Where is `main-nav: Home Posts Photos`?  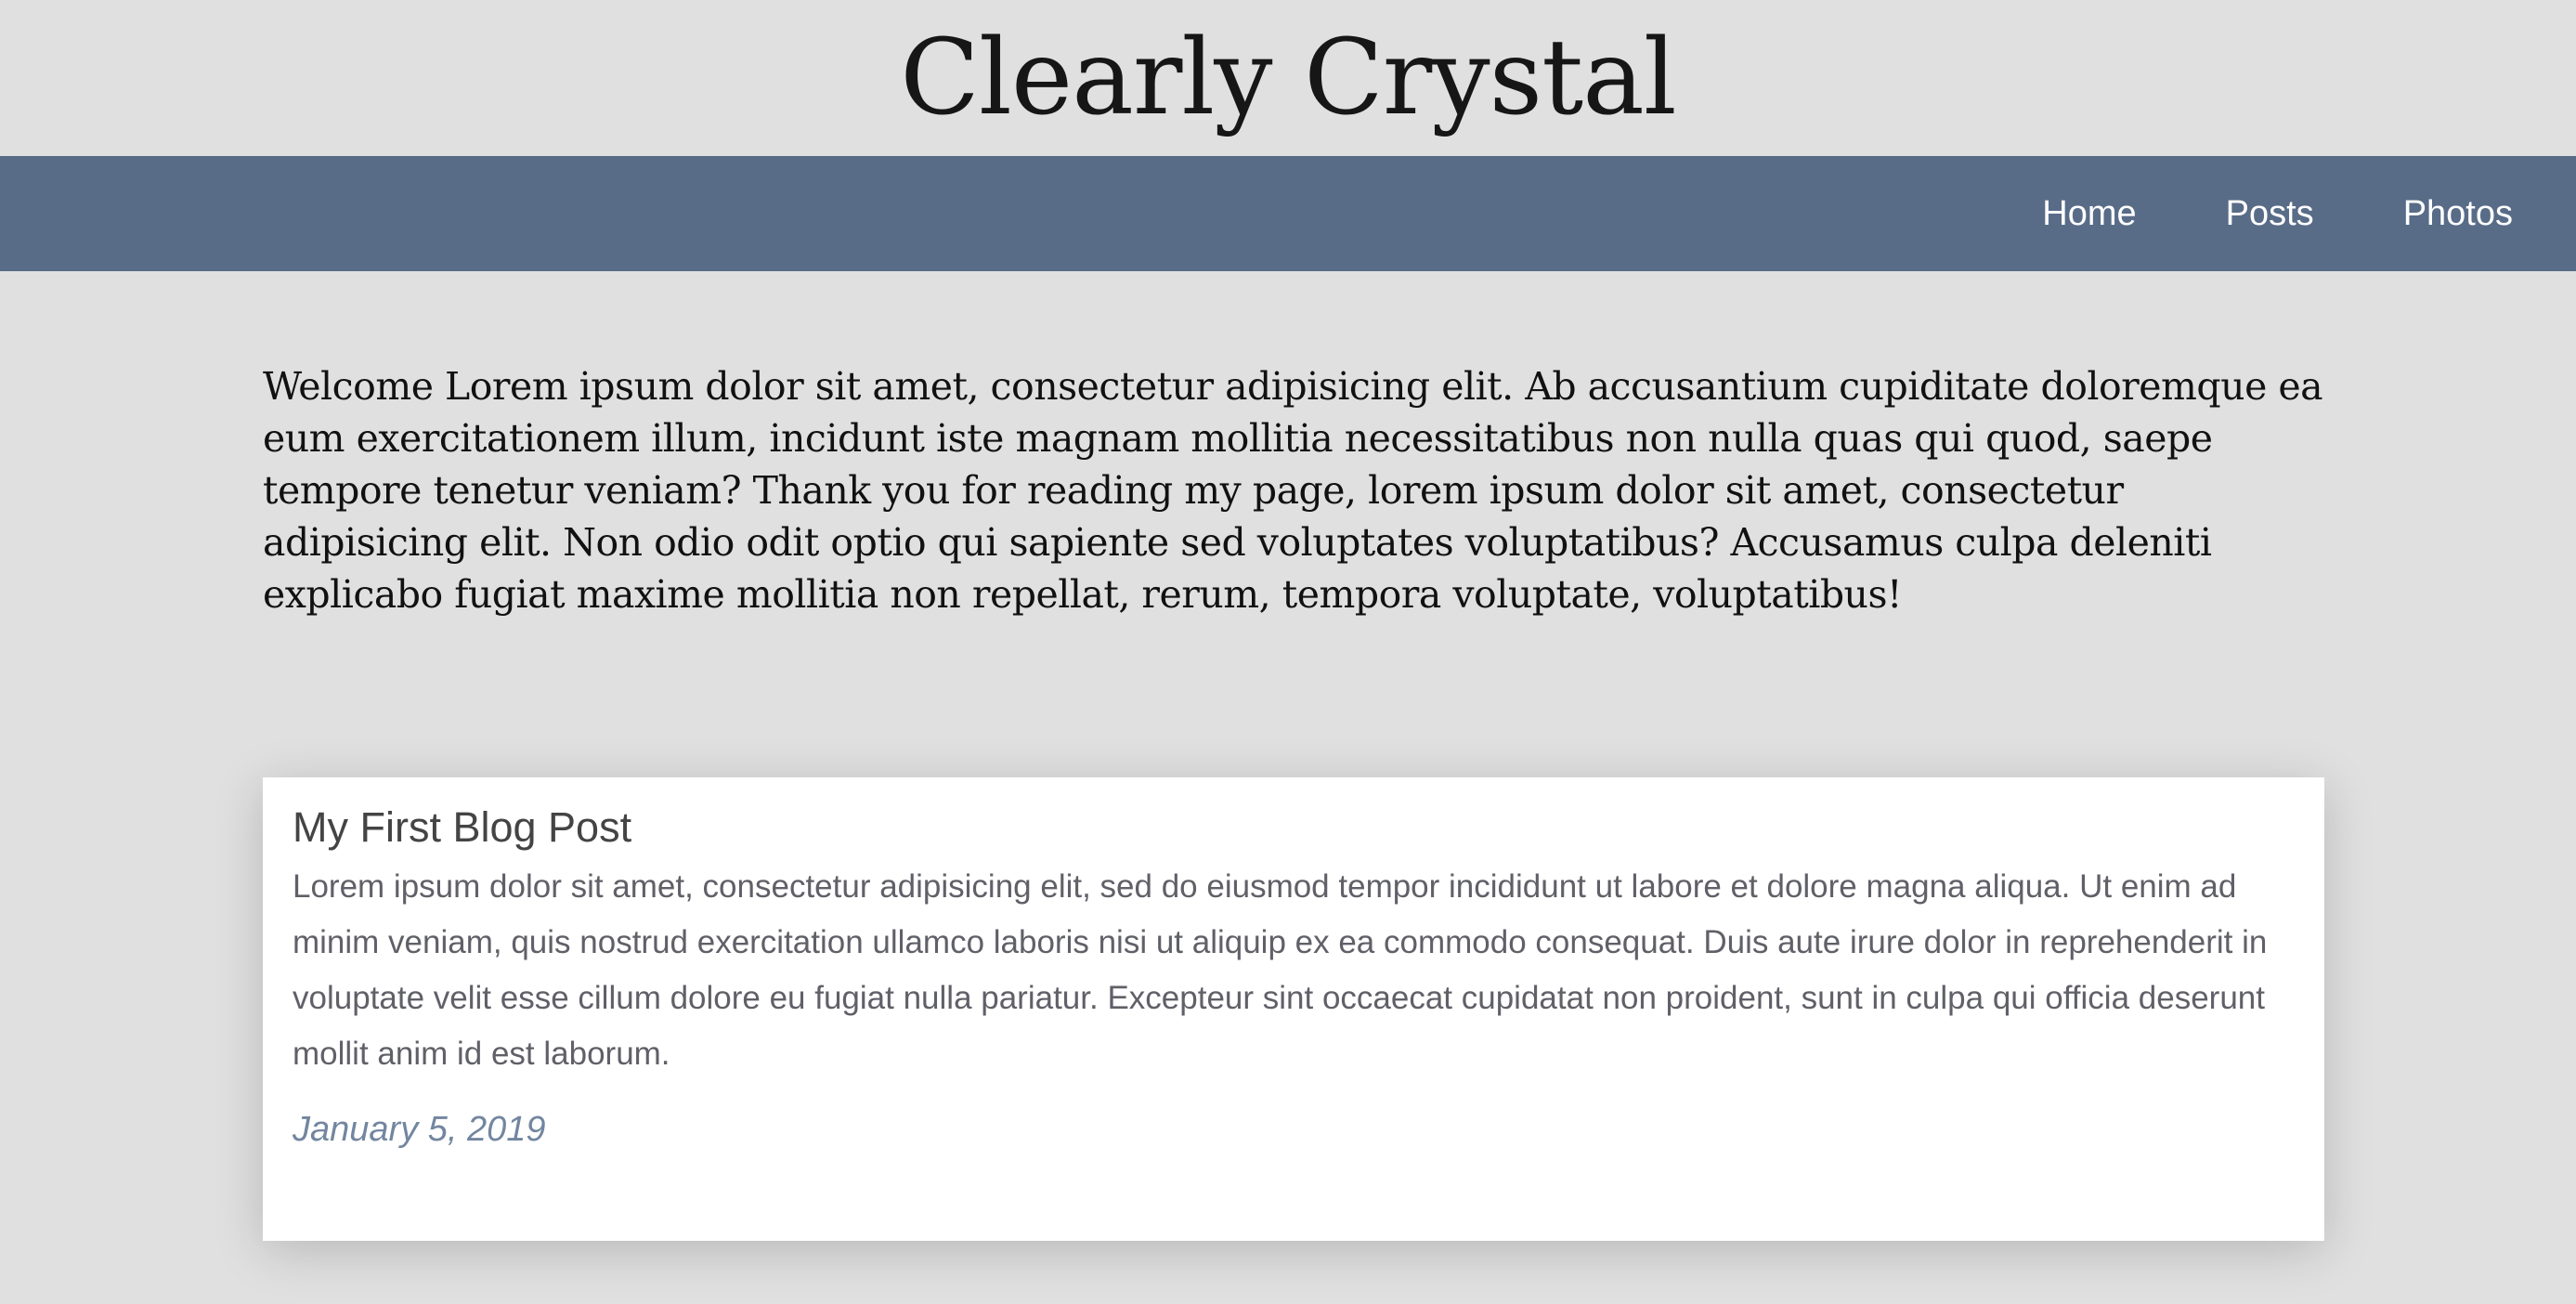 main-nav: Home Posts Photos is located at coordinates (1288, 213).